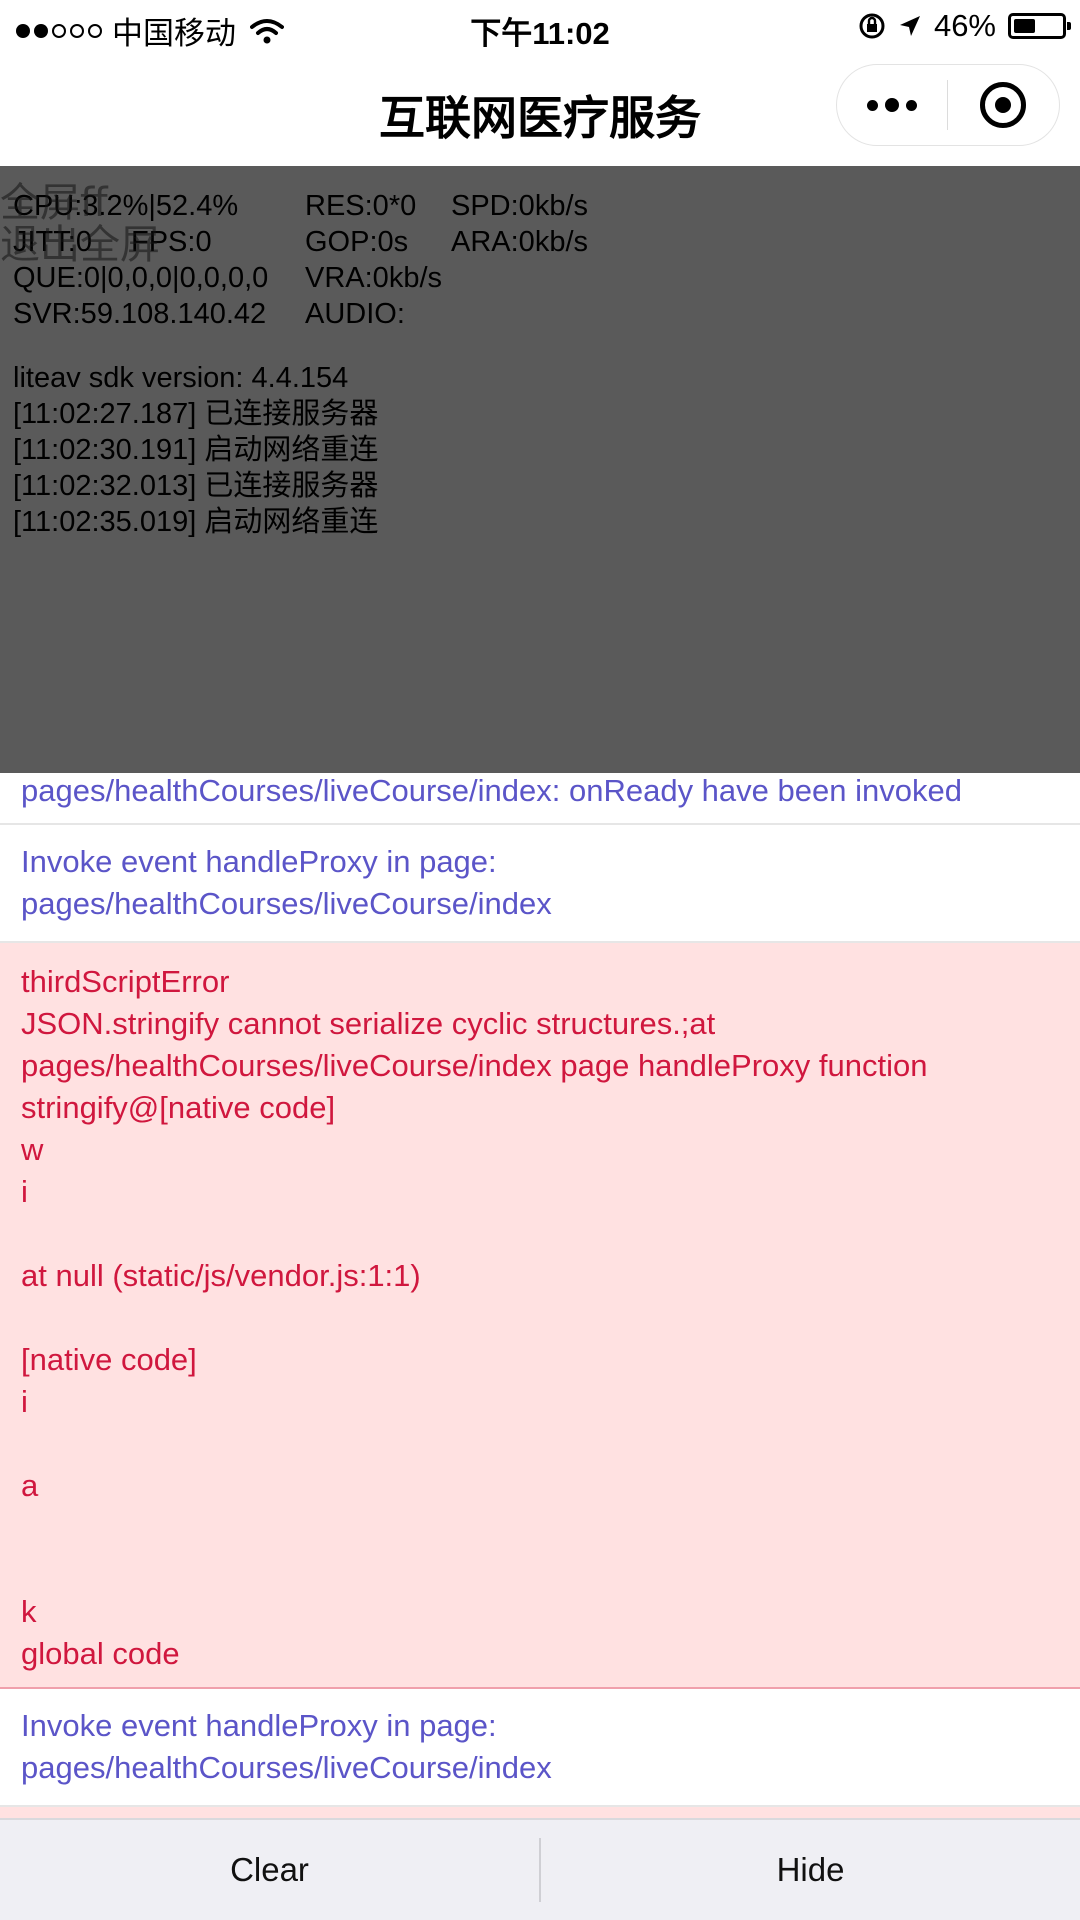 The width and height of the screenshot is (1080, 1920). Describe the element at coordinates (519, 206) in the screenshot. I see `stat-spd: SPD:0kb/s` at that location.